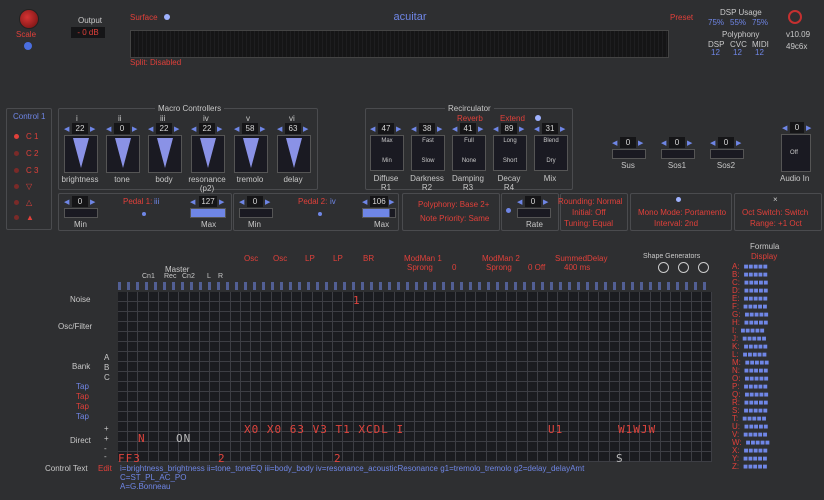 The image size is (824, 500). I want to click on tap-label-1: Tap, so click(82, 386).